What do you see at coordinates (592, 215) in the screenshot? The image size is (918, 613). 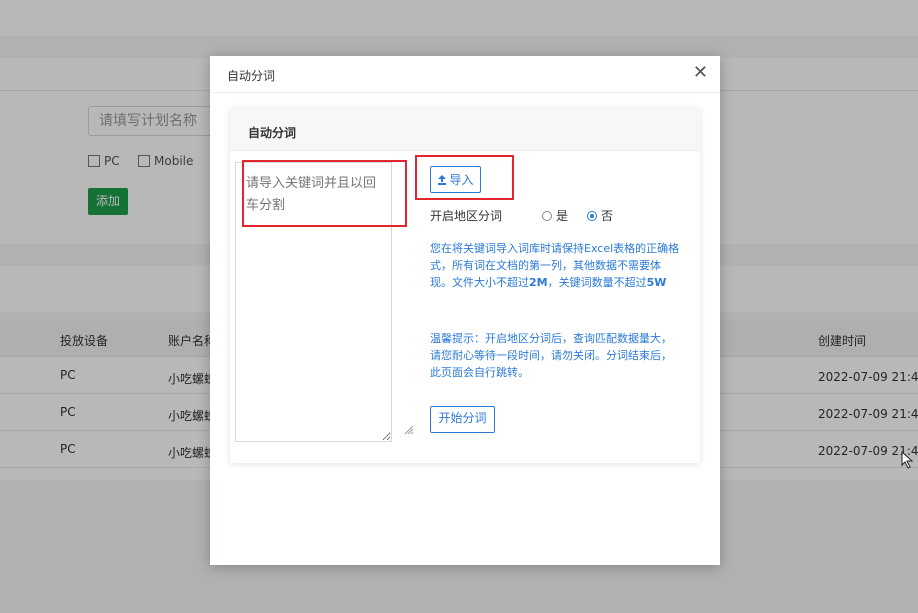 I see `radio-checked-icon` at bounding box center [592, 215].